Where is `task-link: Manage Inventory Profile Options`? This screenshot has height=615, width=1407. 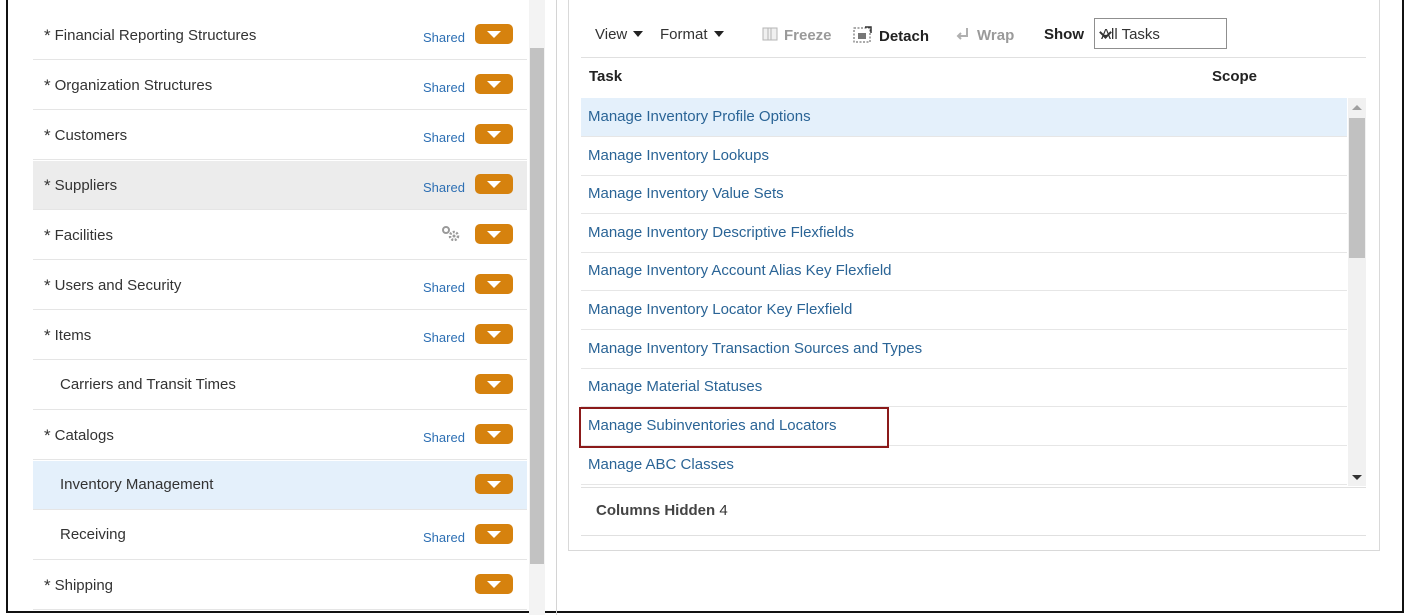 task-link: Manage Inventory Profile Options is located at coordinates (699, 116).